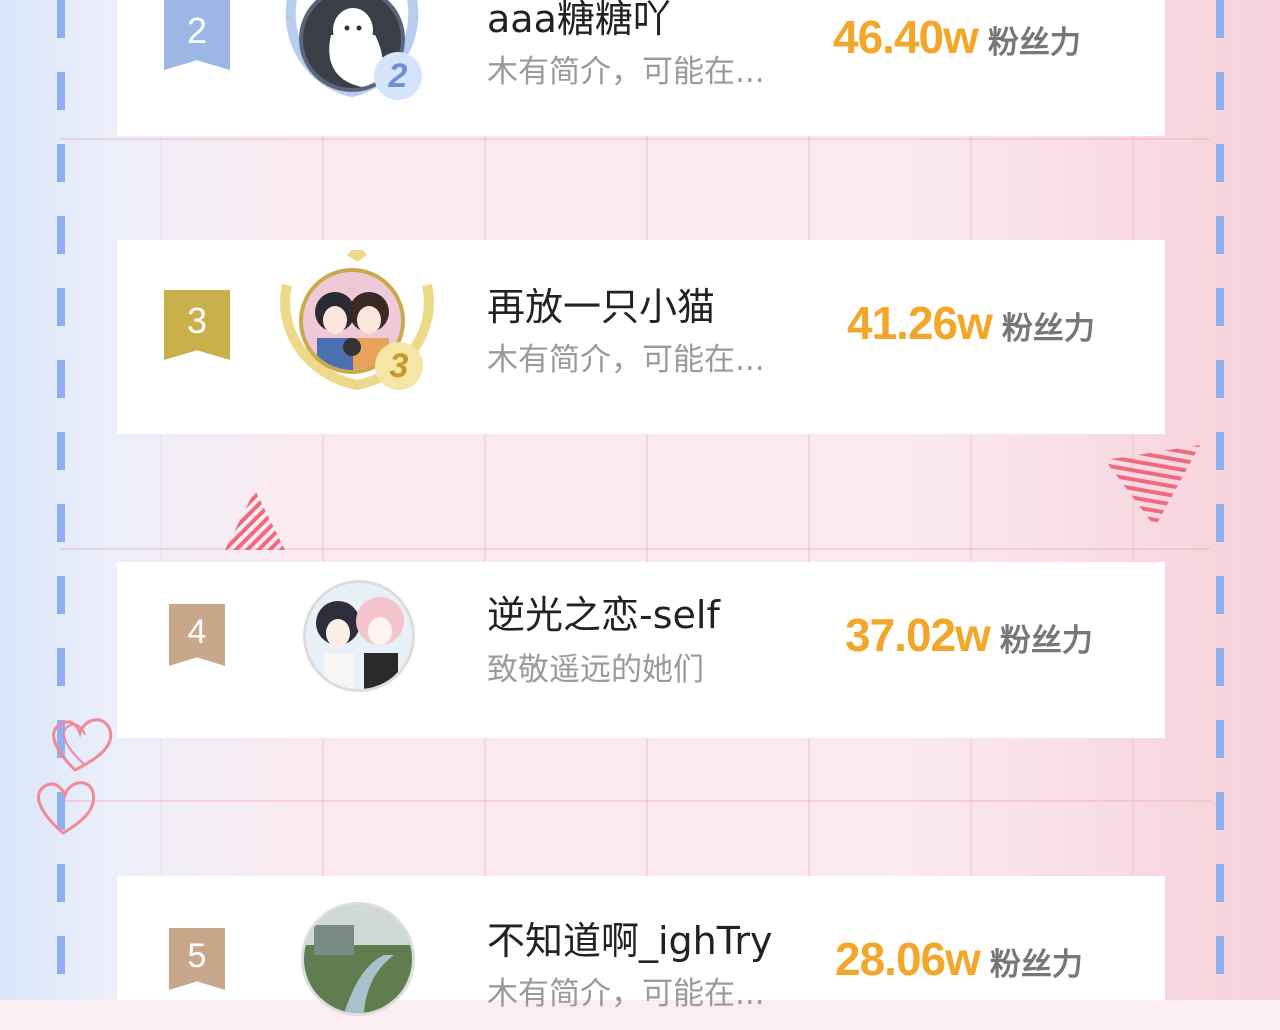 Image resolution: width=1280 pixels, height=1030 pixels. Describe the element at coordinates (359, 636) in the screenshot. I see `anime-avatar-icon` at that location.